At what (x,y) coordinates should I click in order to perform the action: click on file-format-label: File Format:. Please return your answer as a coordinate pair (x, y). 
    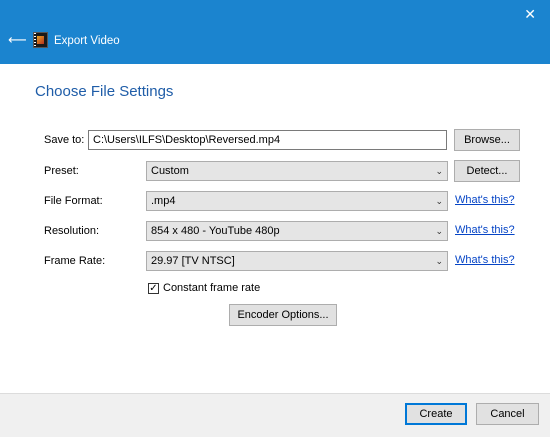
    Looking at the image, I should click on (73, 201).